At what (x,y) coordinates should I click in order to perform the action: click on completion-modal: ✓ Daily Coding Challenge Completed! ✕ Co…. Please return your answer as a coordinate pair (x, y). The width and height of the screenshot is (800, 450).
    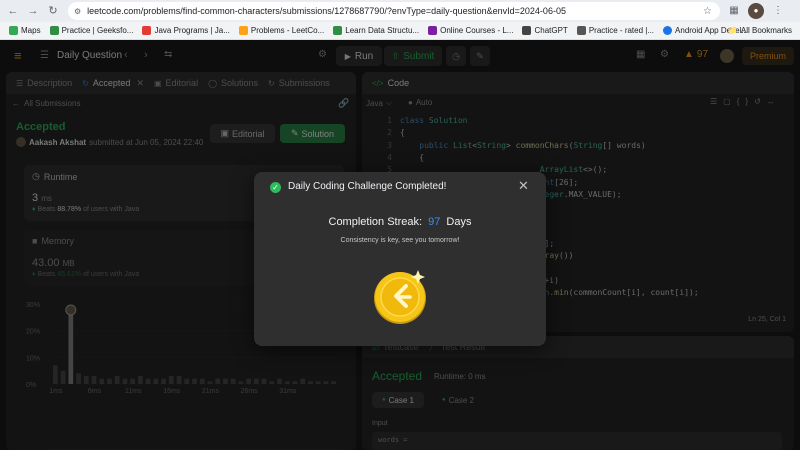
    Looking at the image, I should click on (400, 259).